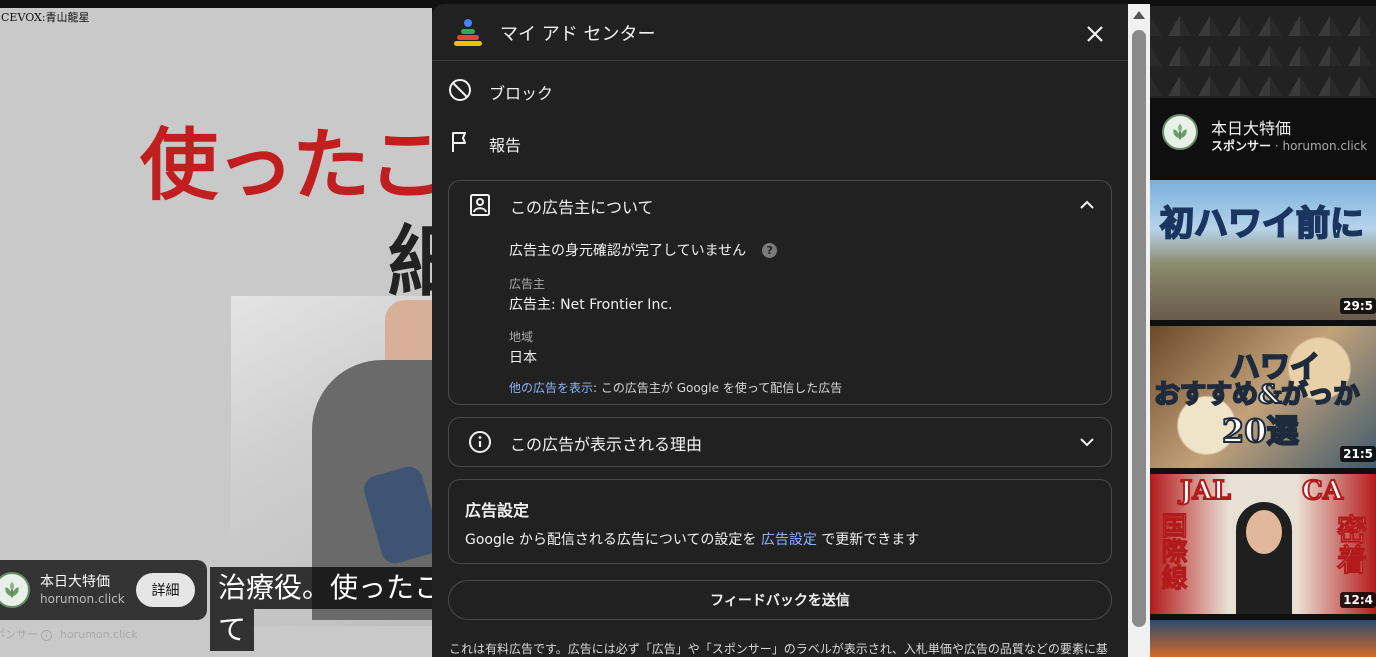 Image resolution: width=1376 pixels, height=657 pixels. I want to click on block-menu-item: ブロック, so click(780, 90).